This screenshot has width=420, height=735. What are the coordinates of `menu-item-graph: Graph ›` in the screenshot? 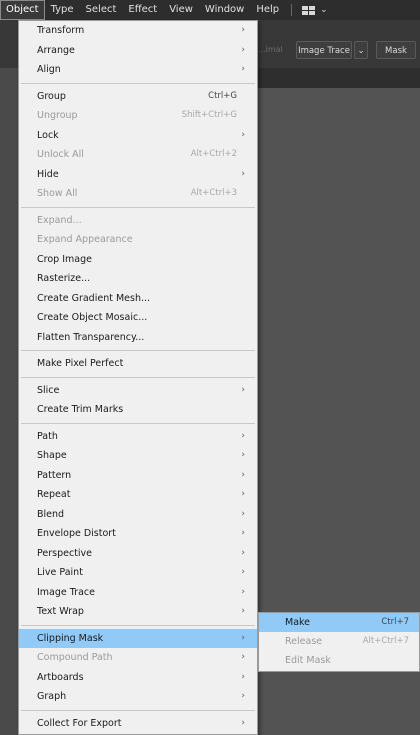 It's located at (138, 697).